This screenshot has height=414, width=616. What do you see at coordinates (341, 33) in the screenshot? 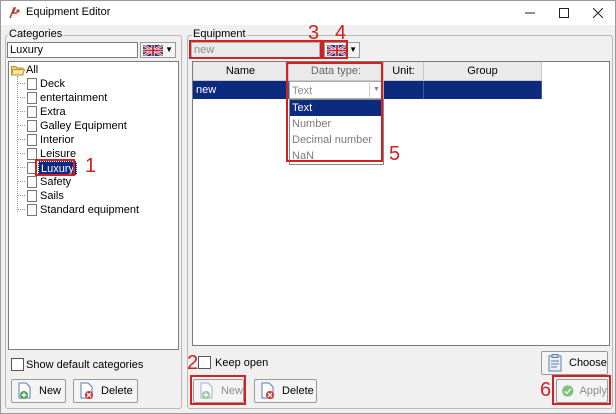
I see `annotation-number-4: 4` at bounding box center [341, 33].